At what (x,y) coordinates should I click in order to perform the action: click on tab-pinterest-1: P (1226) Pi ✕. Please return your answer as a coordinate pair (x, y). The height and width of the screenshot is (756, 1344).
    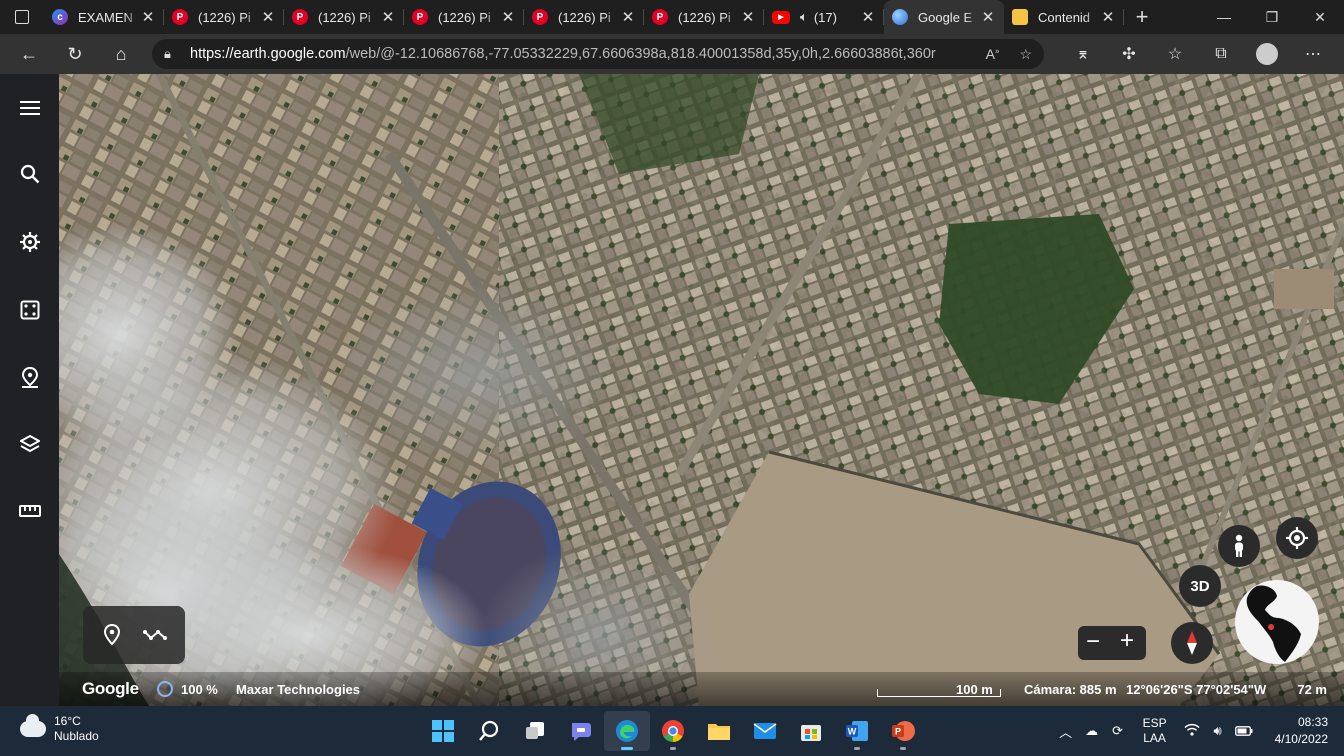
    Looking at the image, I should click on (224, 17).